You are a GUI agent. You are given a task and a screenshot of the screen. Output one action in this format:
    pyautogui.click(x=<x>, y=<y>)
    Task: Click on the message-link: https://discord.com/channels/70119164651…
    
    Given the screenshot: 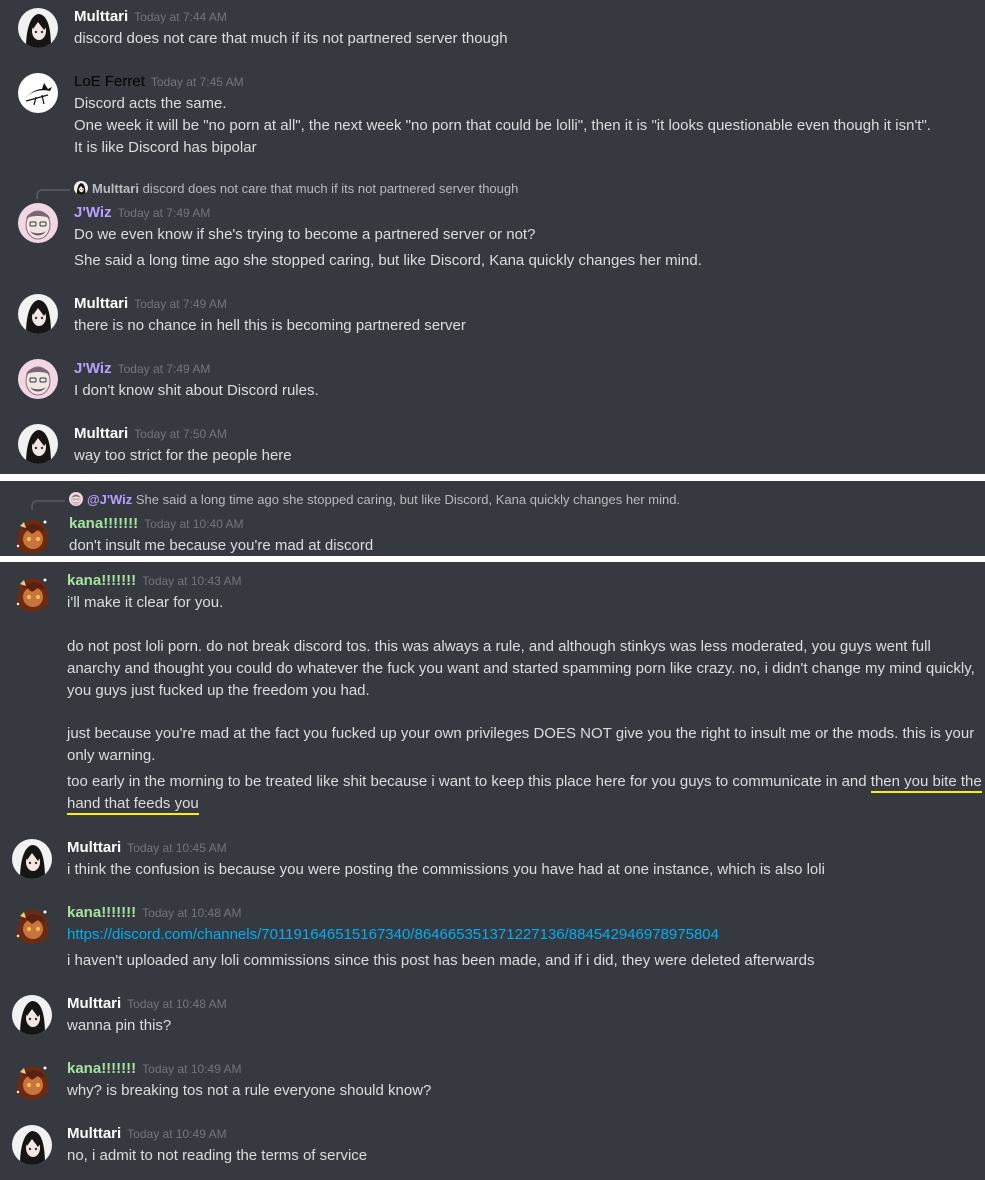 What is the action you would take?
    pyautogui.click(x=393, y=935)
    